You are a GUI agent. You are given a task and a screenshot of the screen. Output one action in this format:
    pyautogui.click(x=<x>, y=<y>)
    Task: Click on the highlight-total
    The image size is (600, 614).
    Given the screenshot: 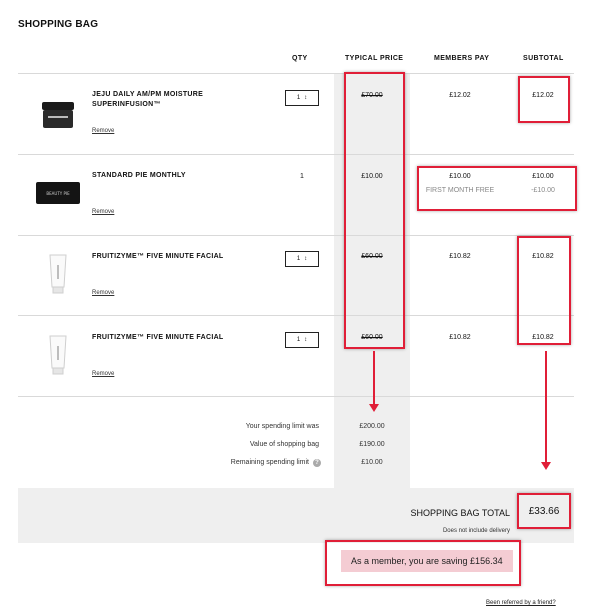 What is the action you would take?
    pyautogui.click(x=544, y=511)
    